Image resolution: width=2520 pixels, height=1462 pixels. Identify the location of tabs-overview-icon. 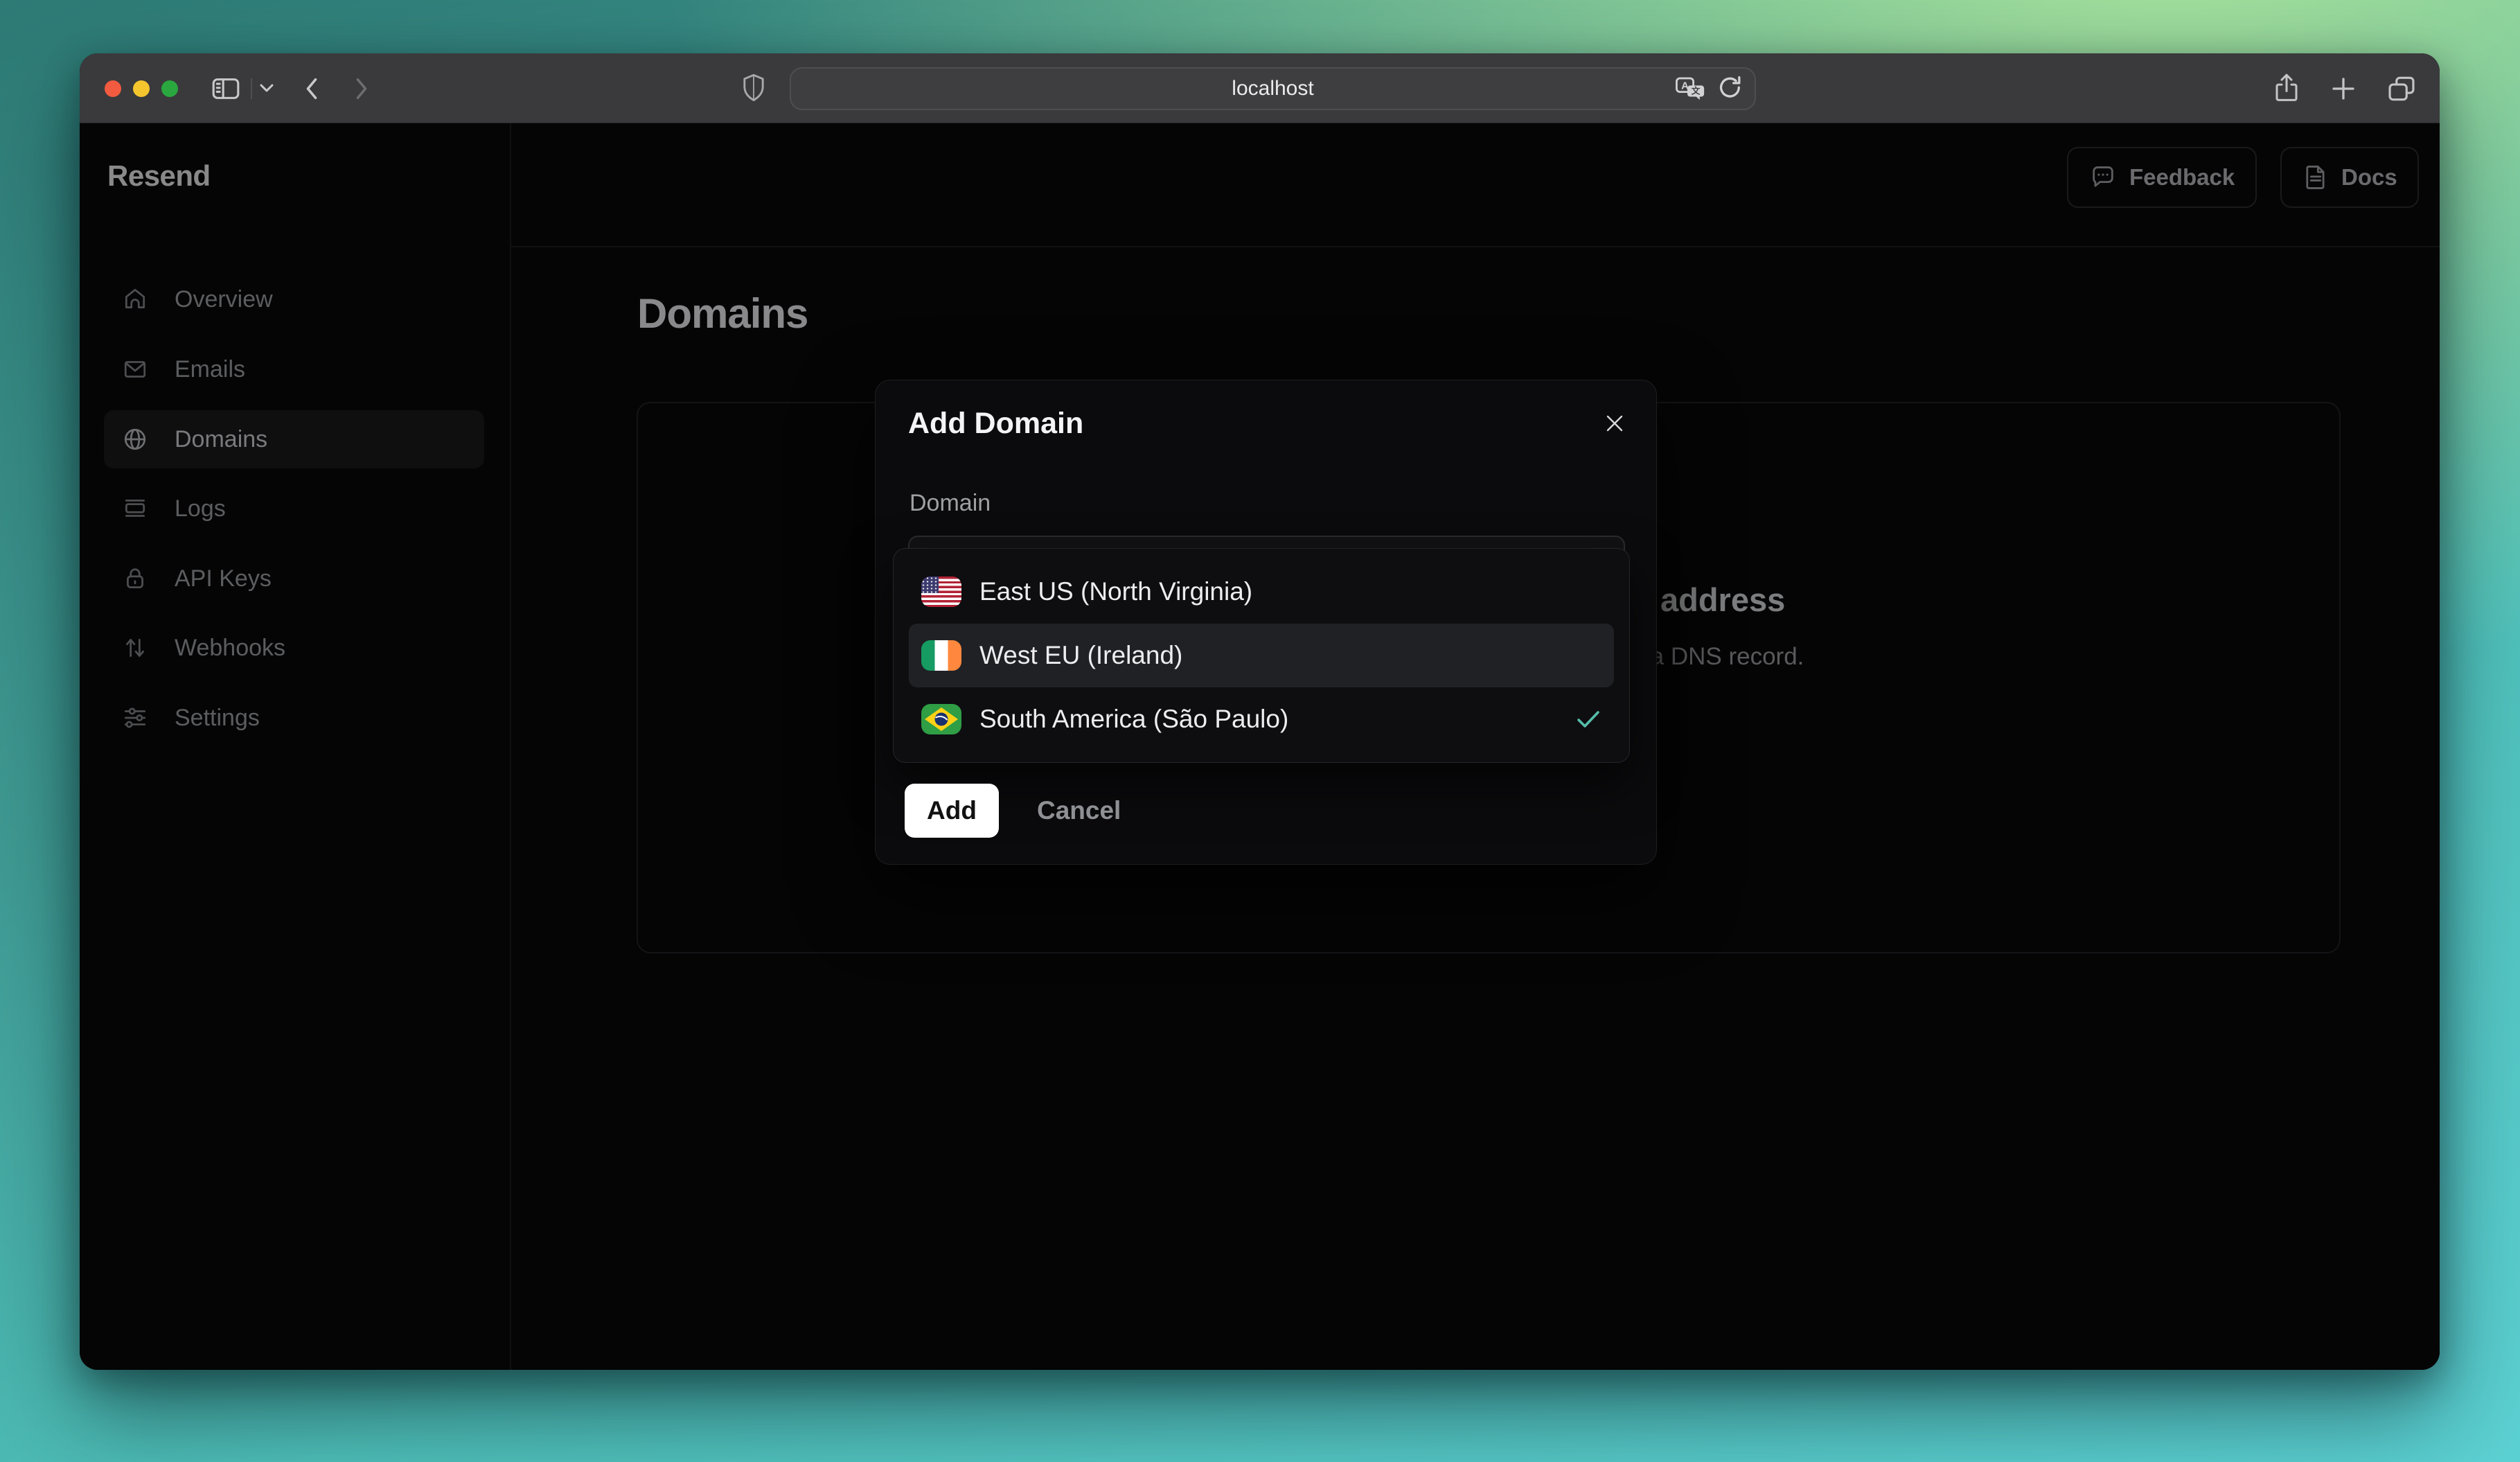
(2401, 88).